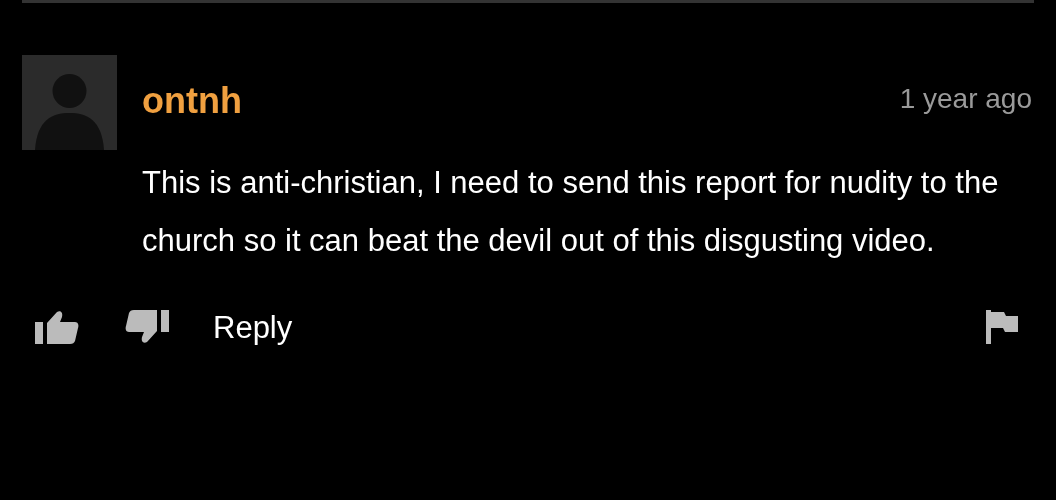 The image size is (1056, 500). Describe the element at coordinates (69, 102) in the screenshot. I see `avatar-icon` at that location.